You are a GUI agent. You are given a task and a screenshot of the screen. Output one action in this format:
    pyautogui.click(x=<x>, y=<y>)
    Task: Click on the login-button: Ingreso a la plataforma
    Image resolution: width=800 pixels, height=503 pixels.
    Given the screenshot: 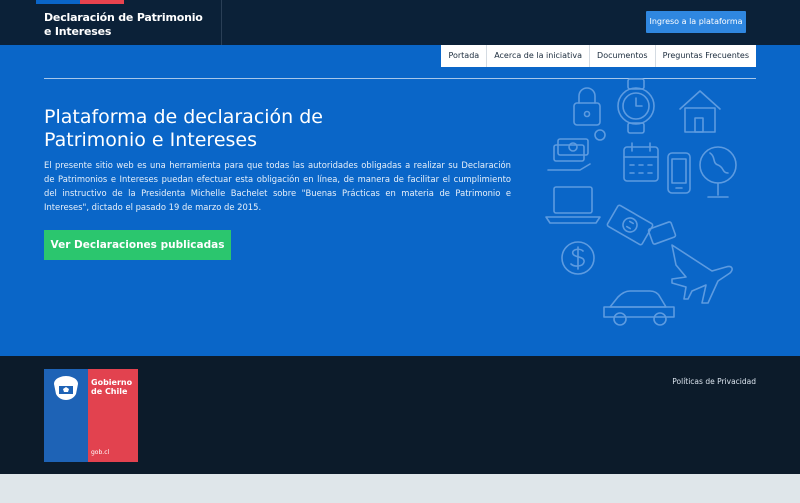 What is the action you would take?
    pyautogui.click(x=696, y=22)
    